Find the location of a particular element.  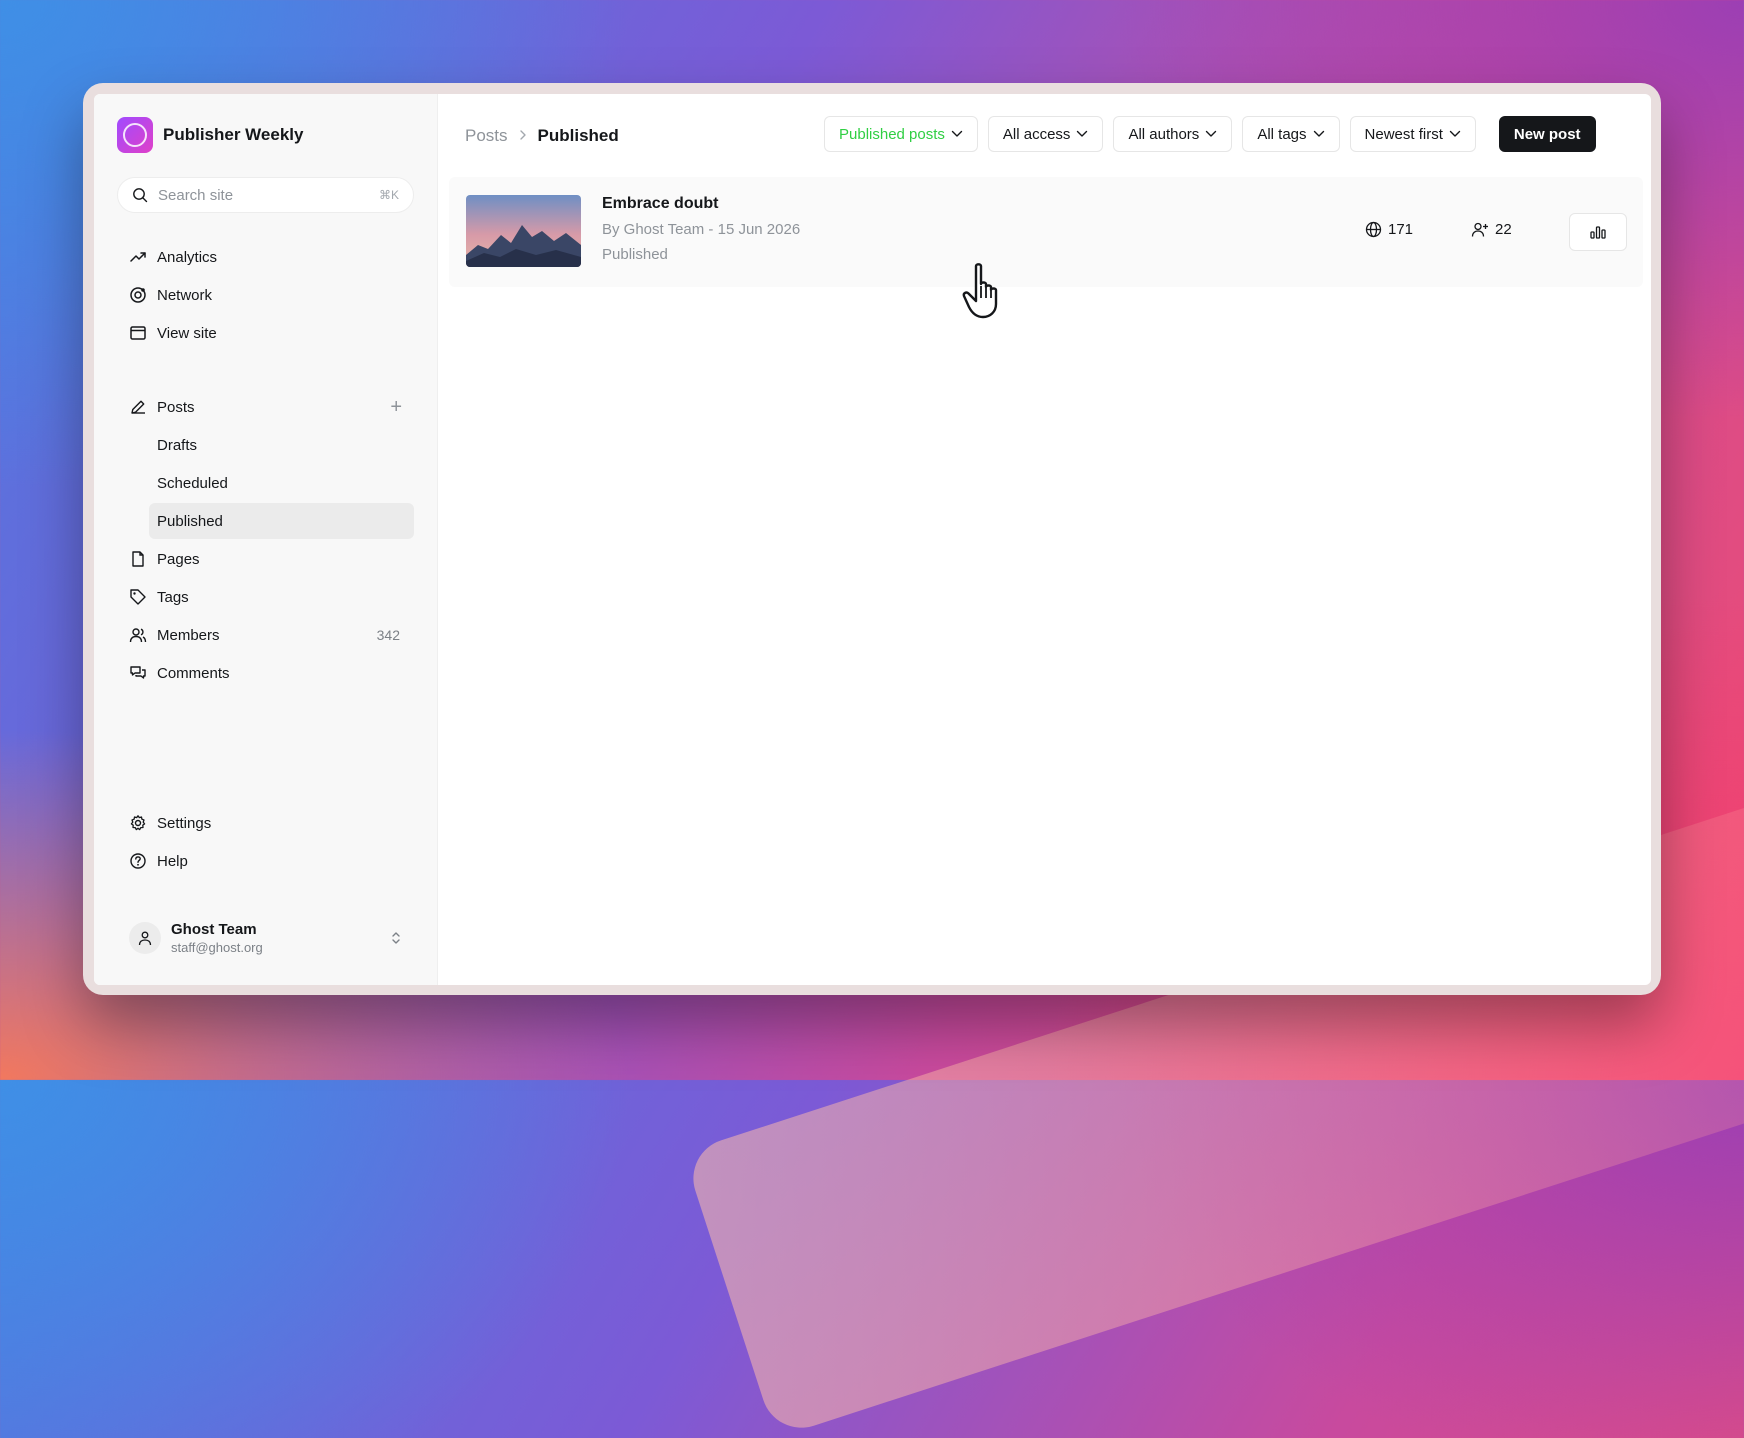

sidebar-item-label: Comments is located at coordinates (193, 673).